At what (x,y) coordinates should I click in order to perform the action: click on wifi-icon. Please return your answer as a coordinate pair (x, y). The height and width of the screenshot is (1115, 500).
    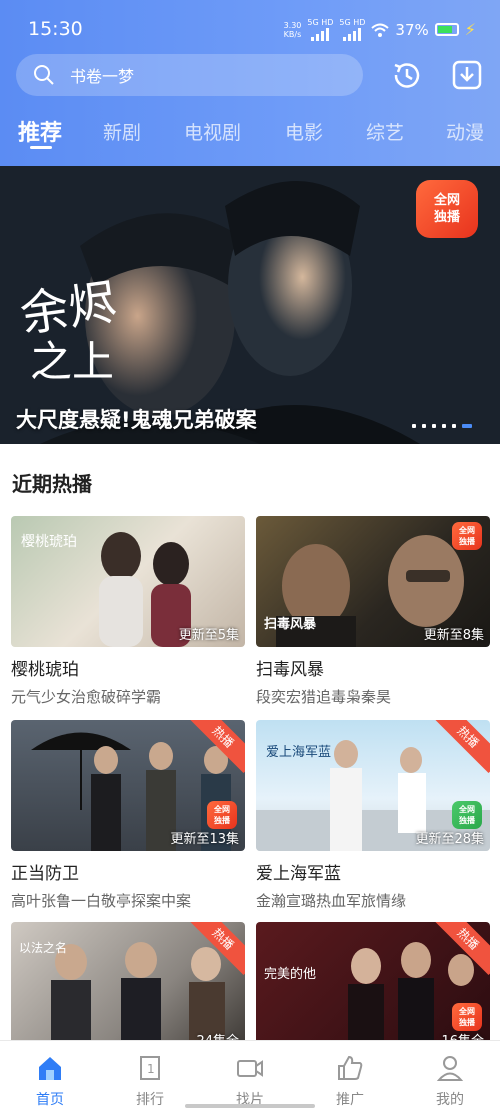
    Looking at the image, I should click on (380, 30).